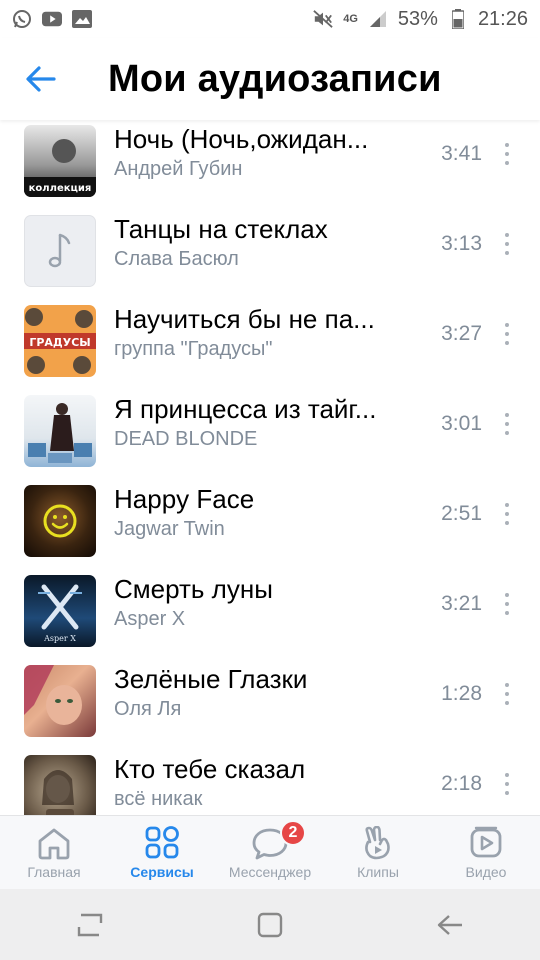 The image size is (540, 960). I want to click on album-cover: Asper X, so click(60, 611).